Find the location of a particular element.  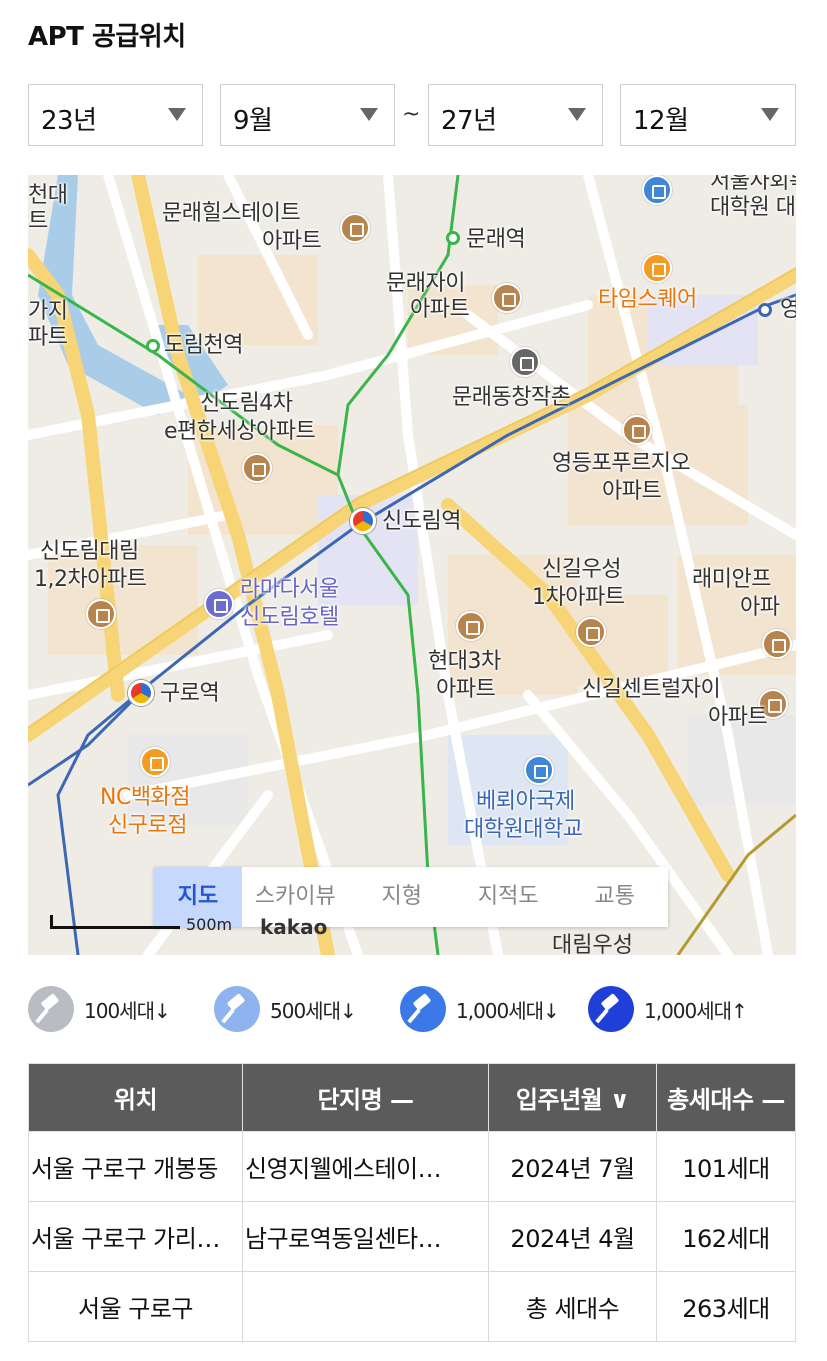

cell-total-label: 총 세대수 is located at coordinates (572, 1306).